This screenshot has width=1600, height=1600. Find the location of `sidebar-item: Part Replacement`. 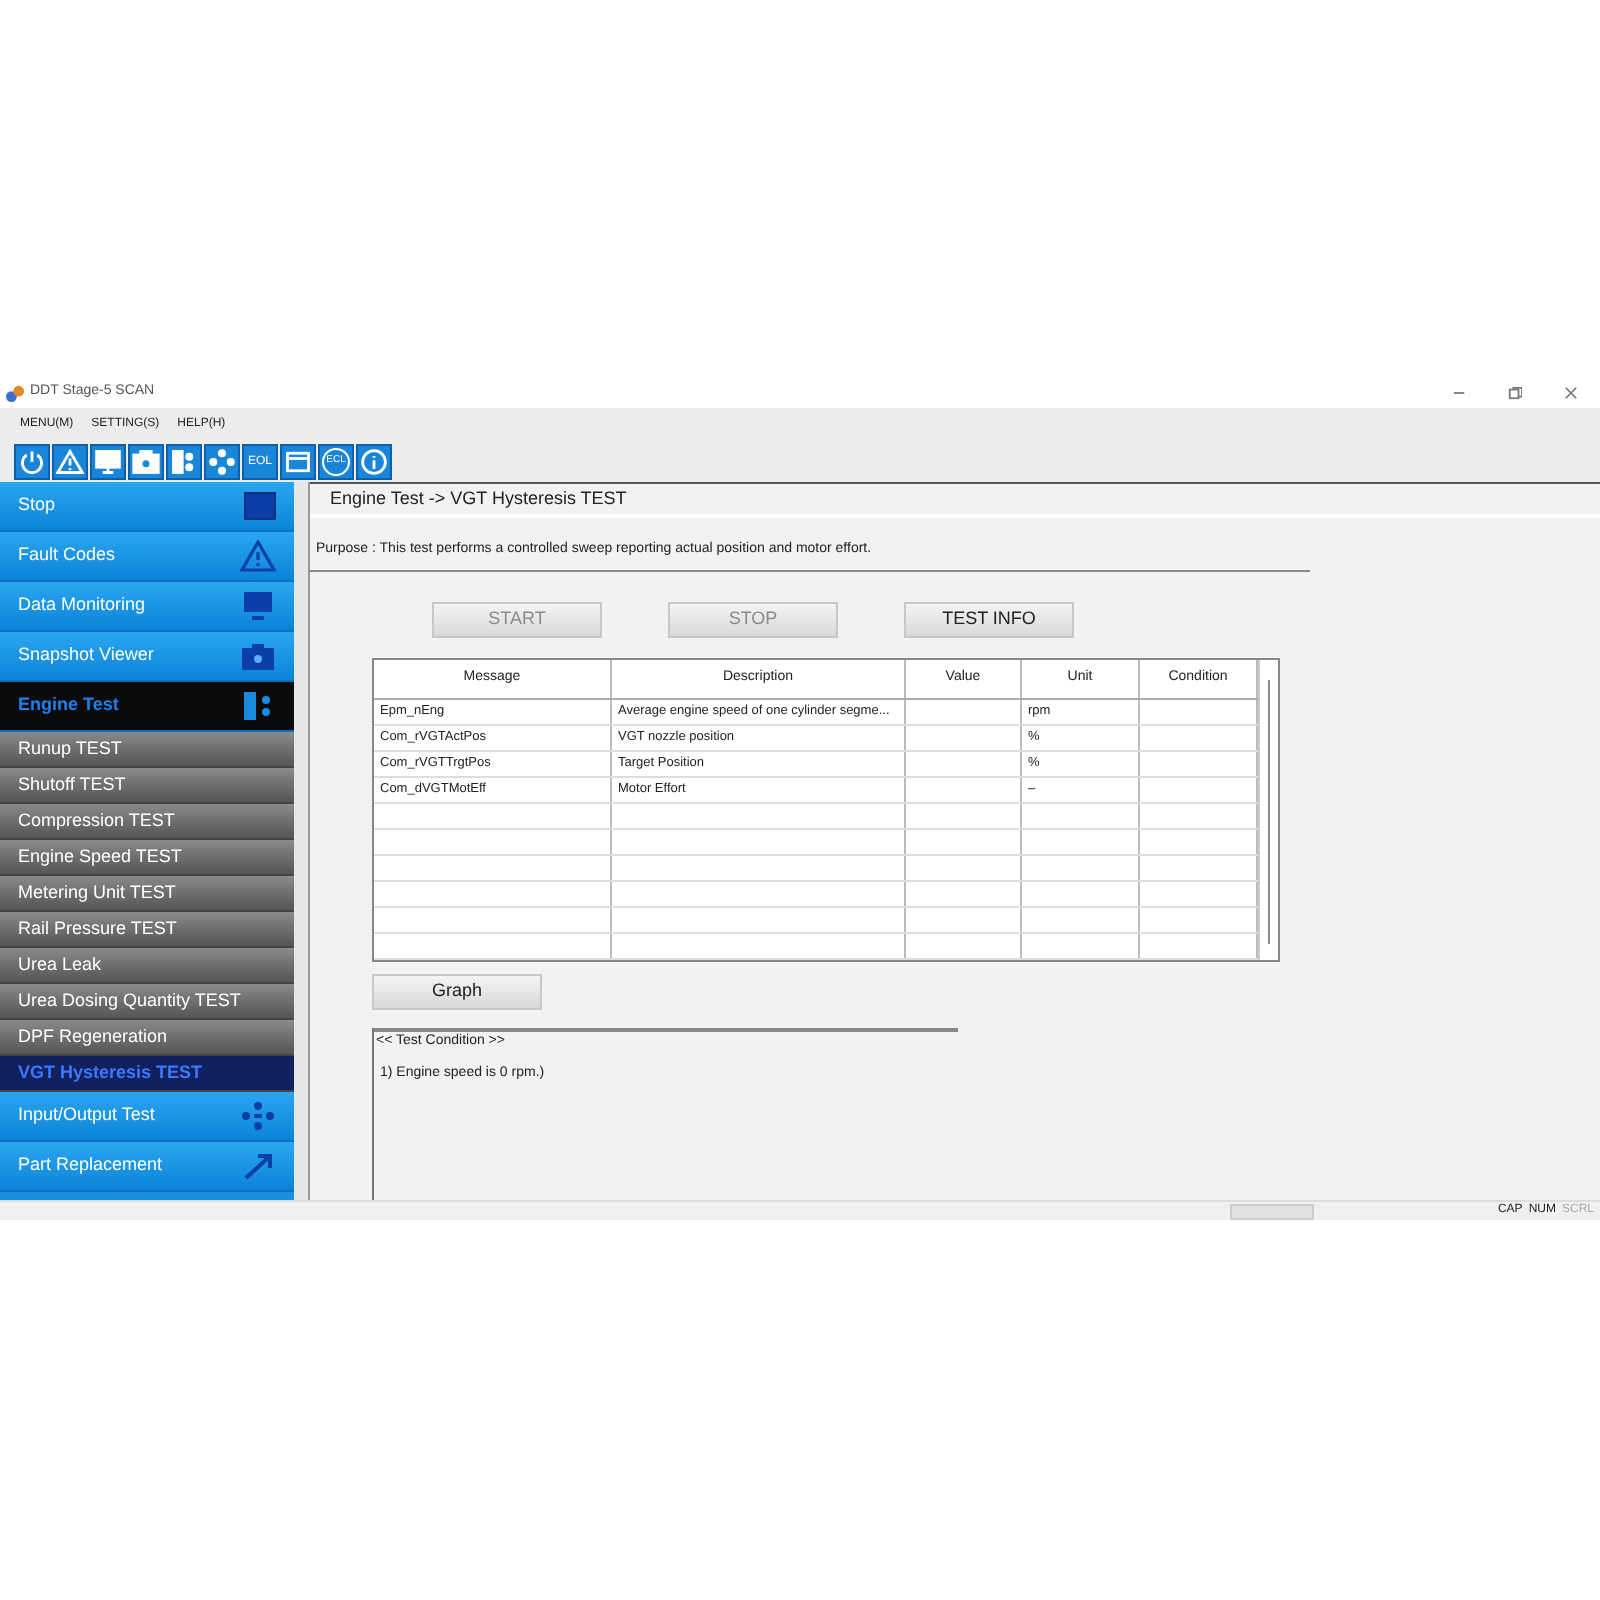

sidebar-item: Part Replacement is located at coordinates (147, 1167).